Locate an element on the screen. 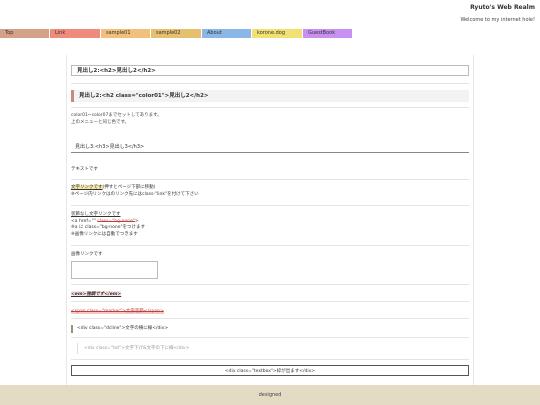 This screenshot has height=405, width=540. nav-item-link: Link is located at coordinates (75, 33).